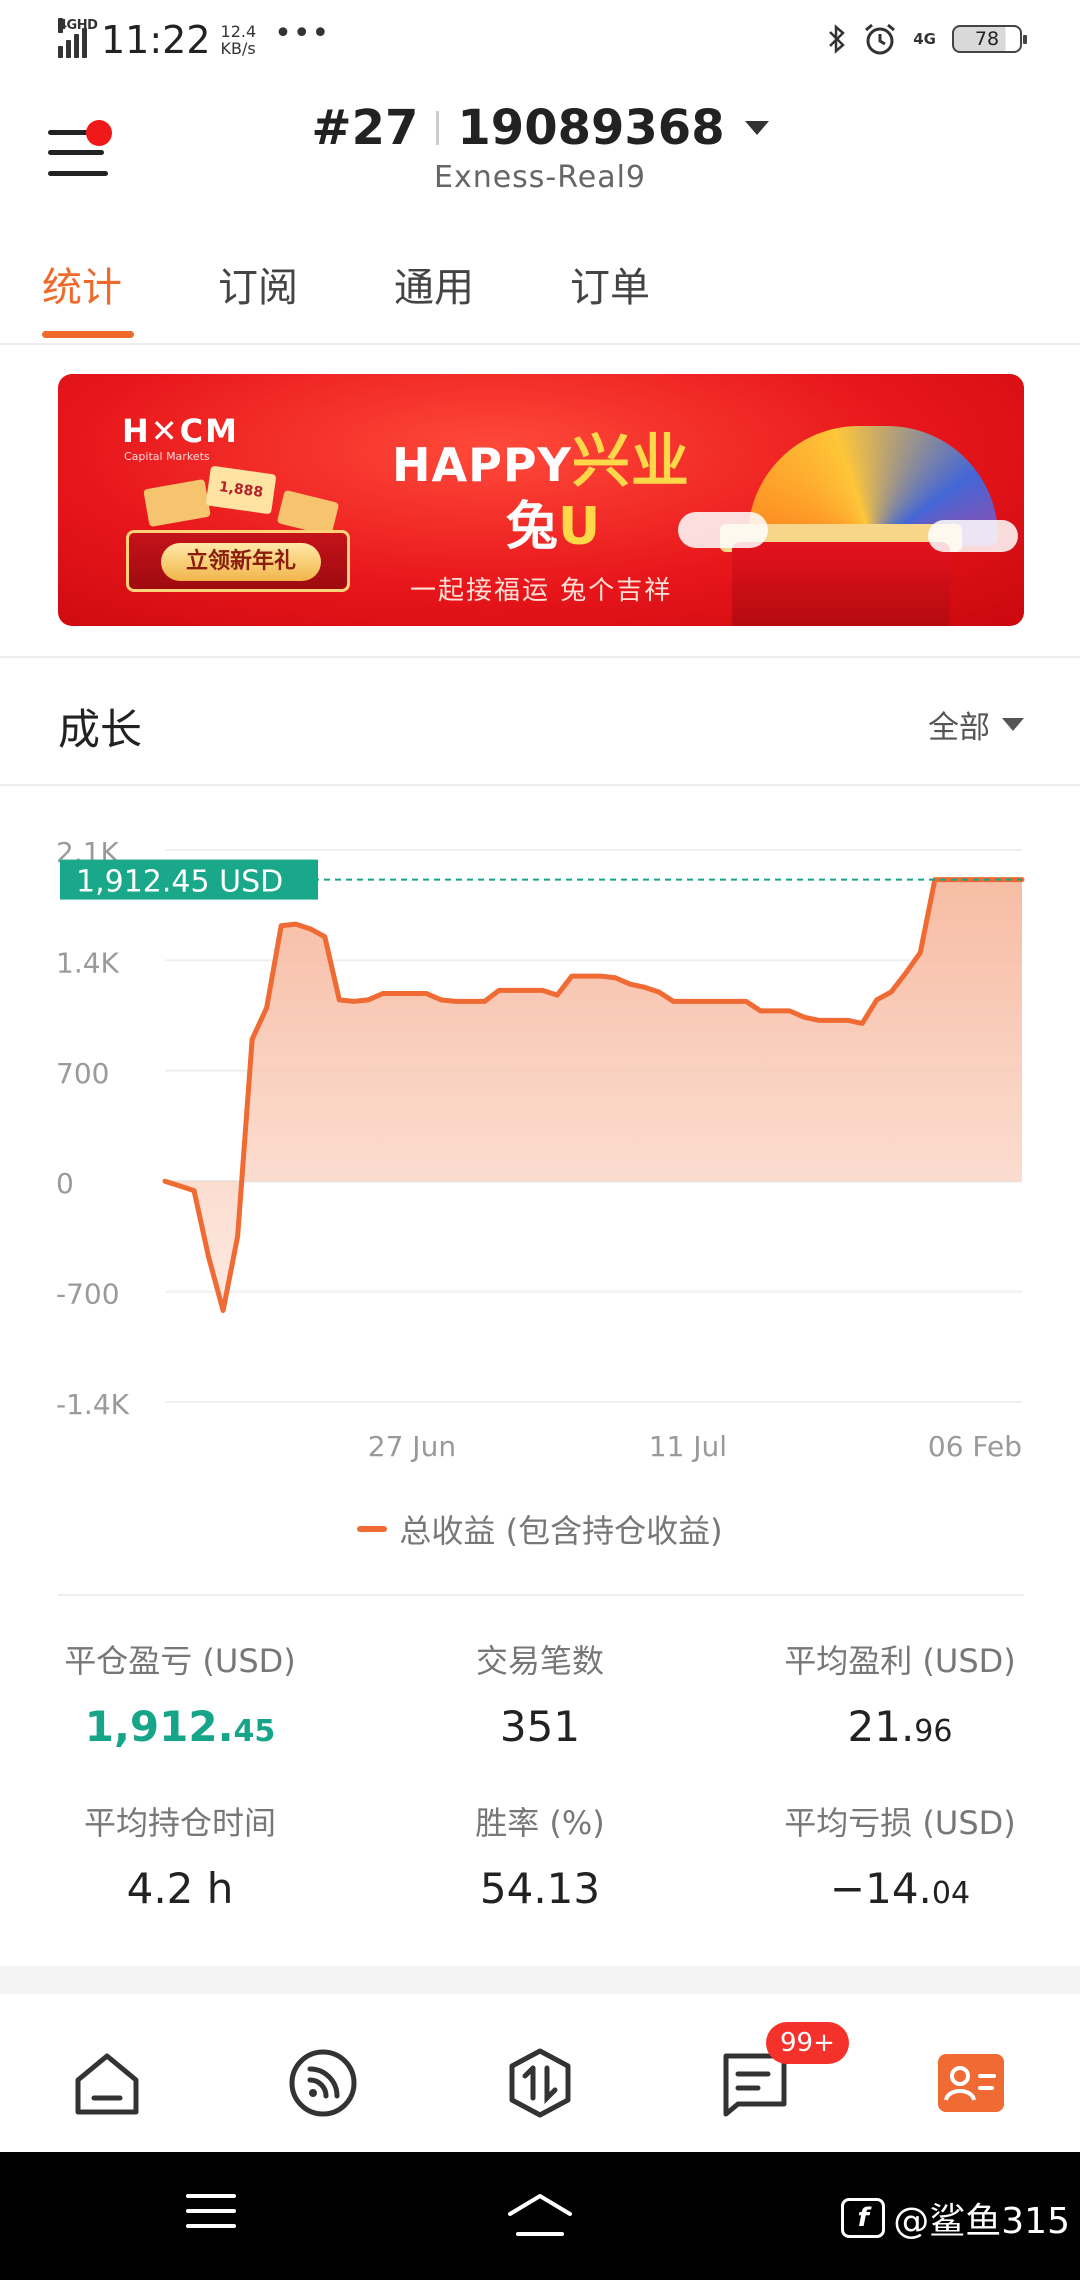  What do you see at coordinates (156, 40) in the screenshot?
I see `clock: 11:22` at bounding box center [156, 40].